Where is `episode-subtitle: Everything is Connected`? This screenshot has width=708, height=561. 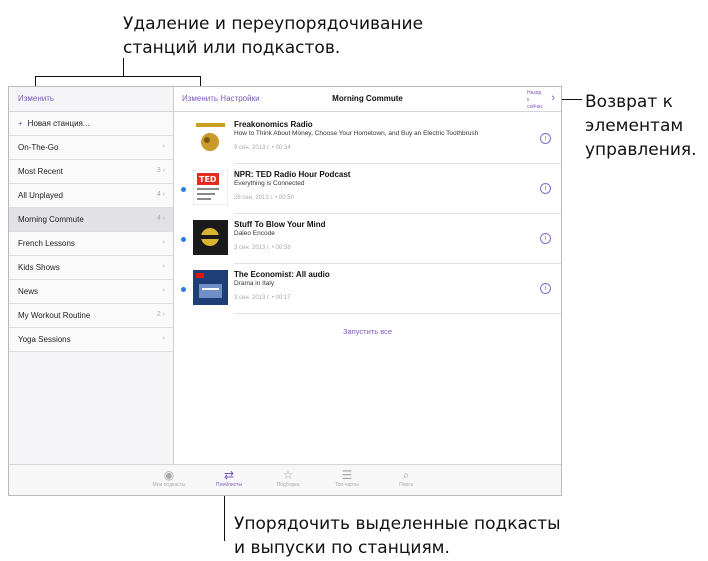
episode-subtitle: Everything is Connected is located at coordinates (269, 183).